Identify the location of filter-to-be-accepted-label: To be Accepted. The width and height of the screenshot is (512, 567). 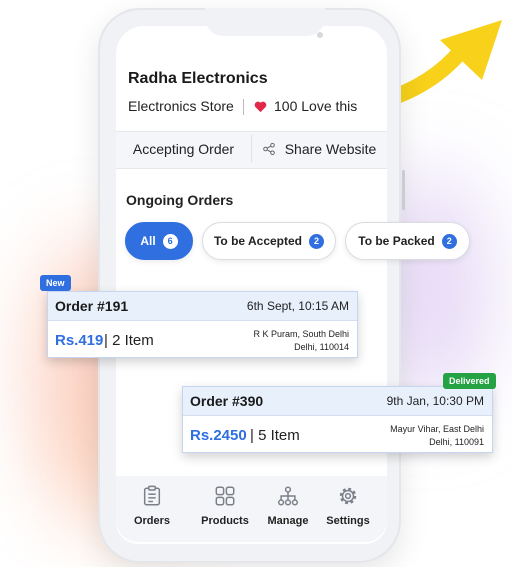
(257, 241).